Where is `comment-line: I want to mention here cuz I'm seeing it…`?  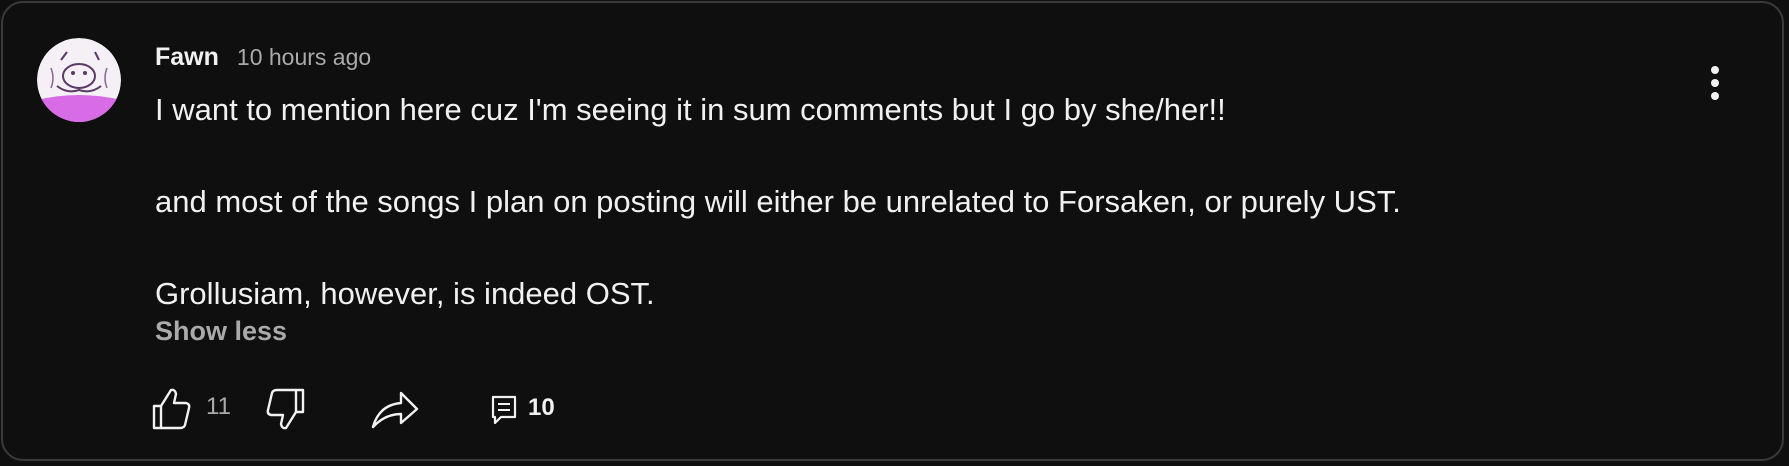
comment-line: I want to mention here cuz I'm seeing it… is located at coordinates (690, 109).